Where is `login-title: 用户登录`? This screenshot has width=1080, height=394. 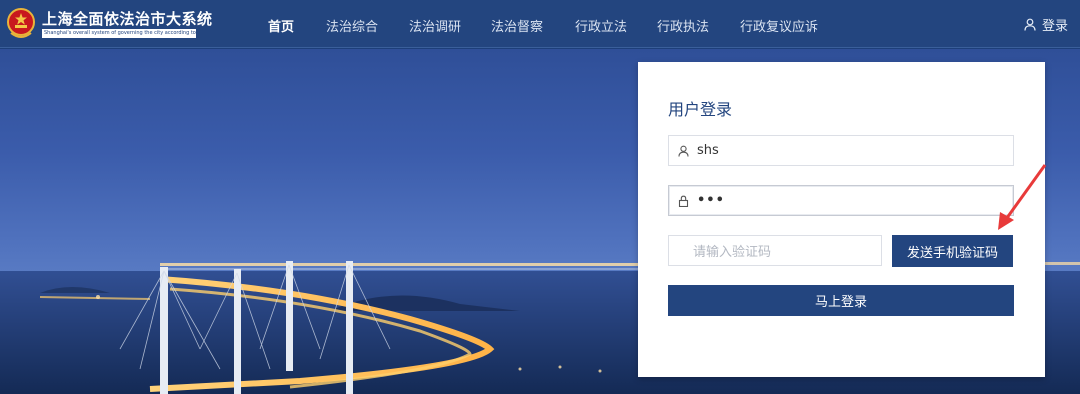
login-title: 用户登录 is located at coordinates (700, 109).